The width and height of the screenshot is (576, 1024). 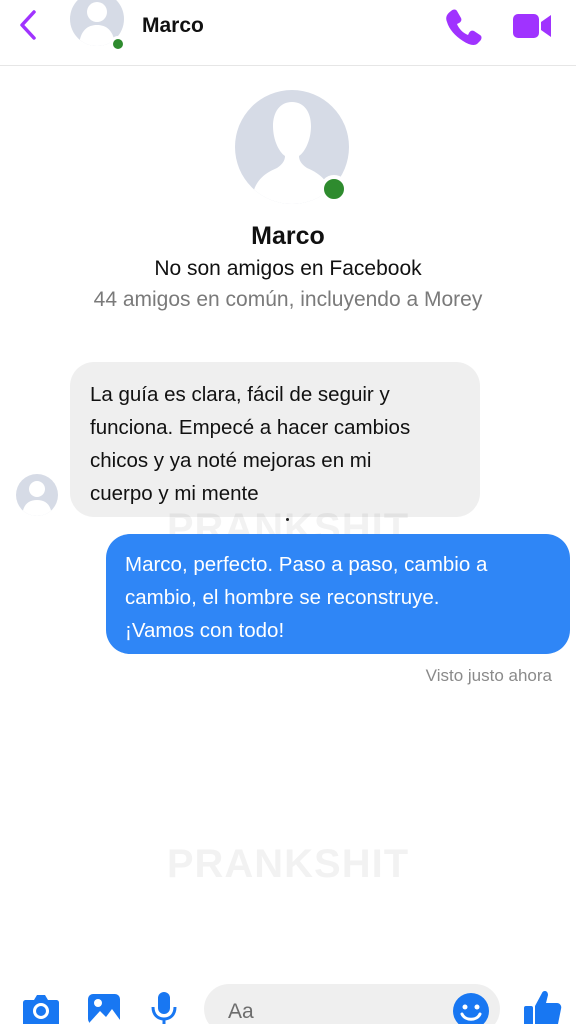 I want to click on chevron-left-icon, so click(x=28, y=25).